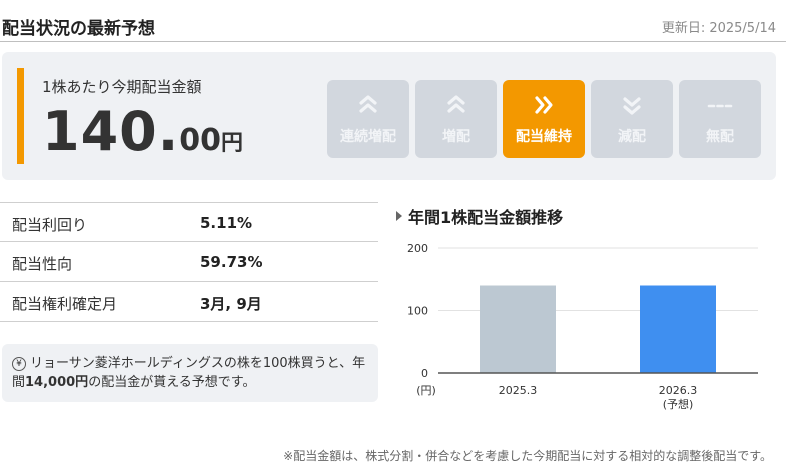 The image size is (786, 472). Describe the element at coordinates (226, 223) in the screenshot. I see `row-value: 5.11%` at that location.